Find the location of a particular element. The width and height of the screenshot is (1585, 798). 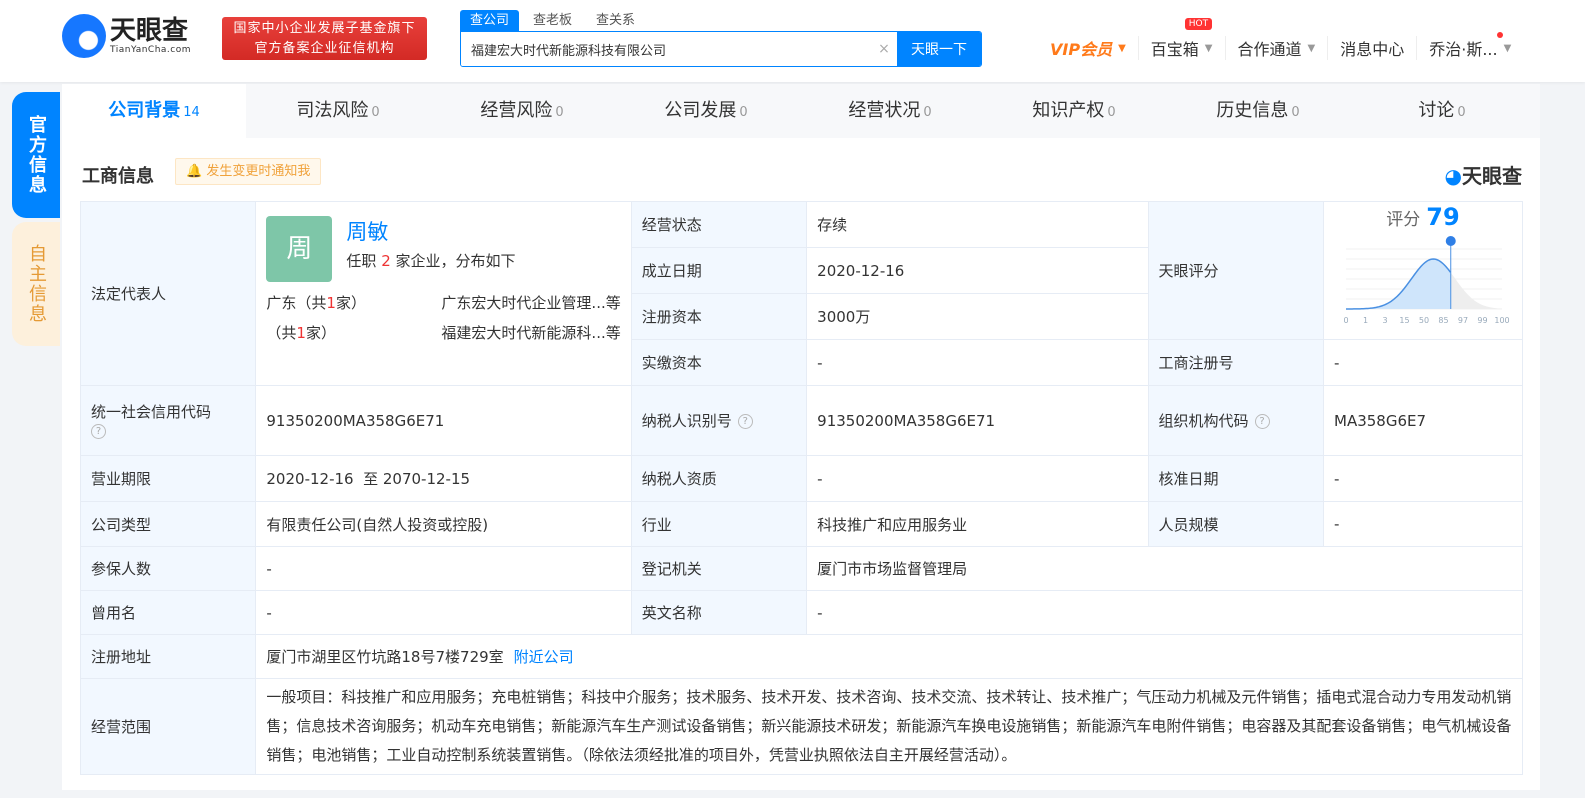

field-label: 参保人数 is located at coordinates (168, 568).